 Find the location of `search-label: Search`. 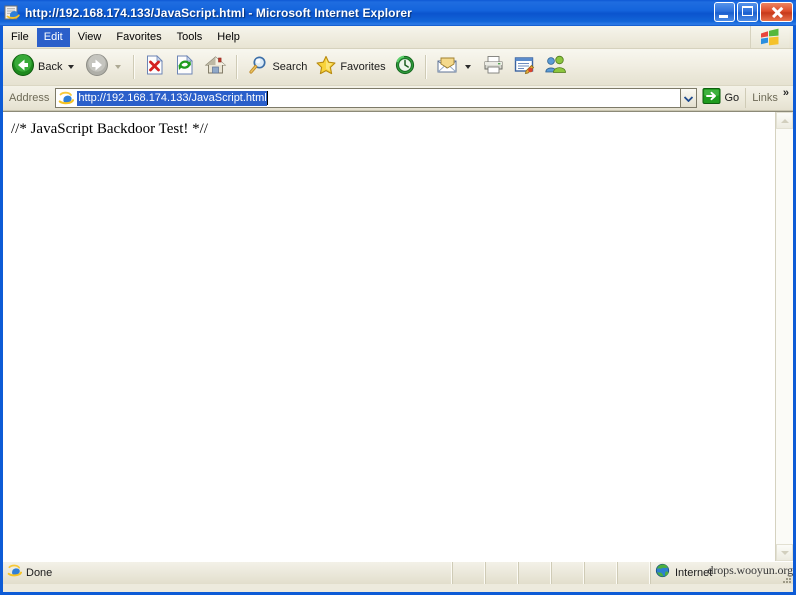

search-label: Search is located at coordinates (290, 67).